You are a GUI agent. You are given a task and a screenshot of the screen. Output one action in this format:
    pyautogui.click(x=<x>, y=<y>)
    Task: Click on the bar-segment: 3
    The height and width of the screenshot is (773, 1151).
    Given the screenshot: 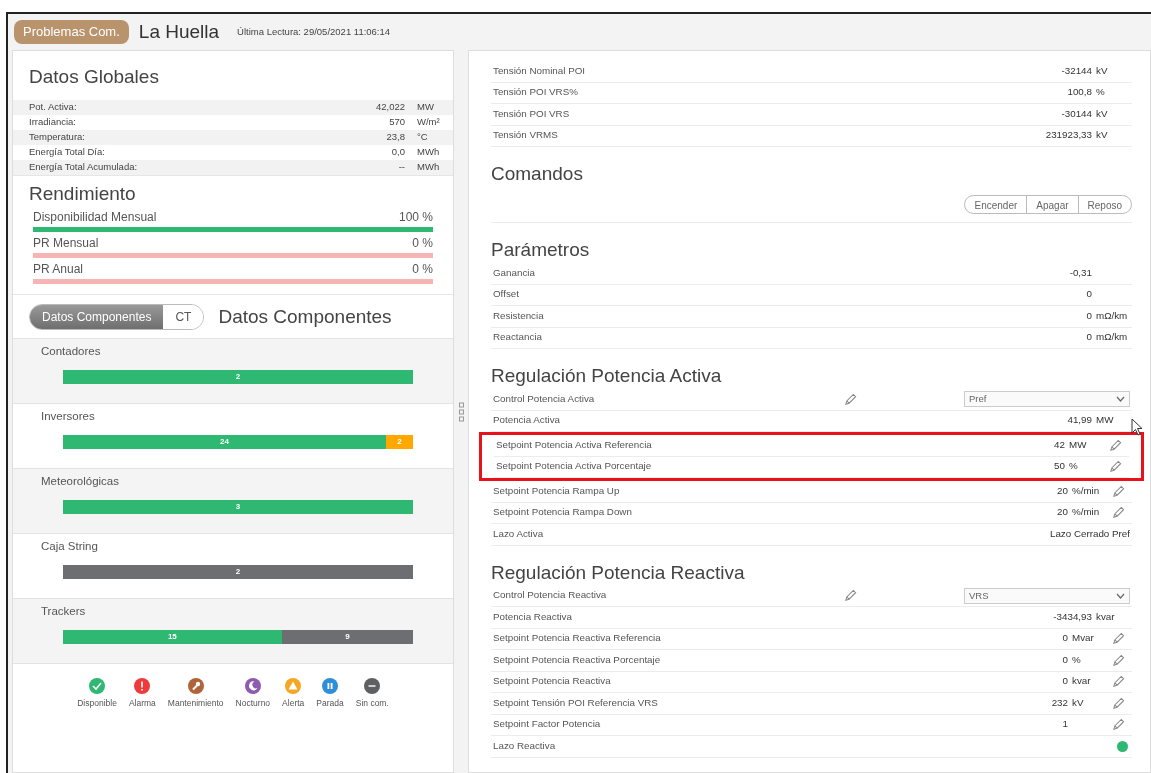 What is the action you would take?
    pyautogui.click(x=238, y=506)
    